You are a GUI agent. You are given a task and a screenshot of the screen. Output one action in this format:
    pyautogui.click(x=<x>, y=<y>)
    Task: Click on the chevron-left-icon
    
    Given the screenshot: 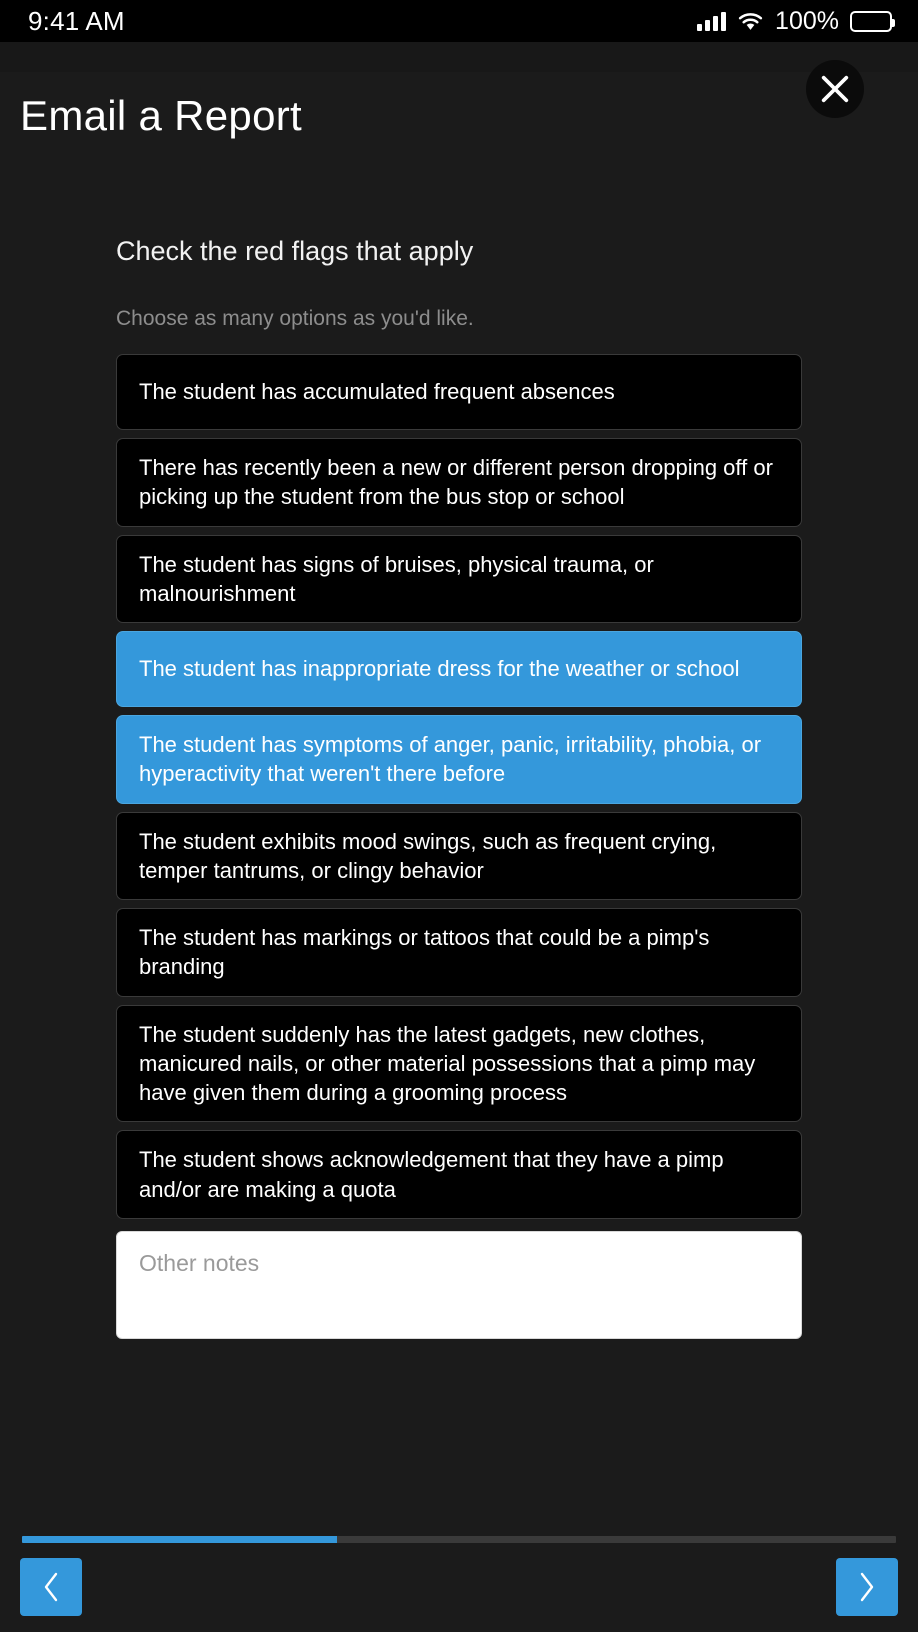 What is the action you would take?
    pyautogui.click(x=51, y=1587)
    